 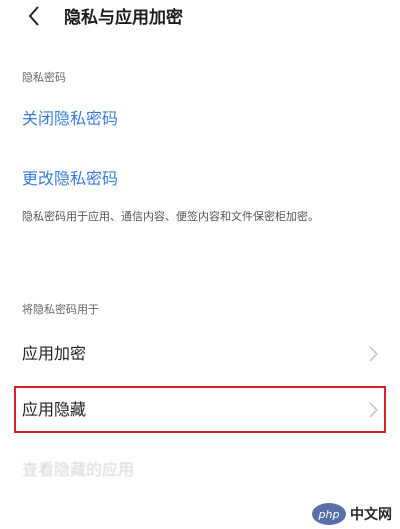 I want to click on watermark-text: 中文网, so click(x=371, y=515).